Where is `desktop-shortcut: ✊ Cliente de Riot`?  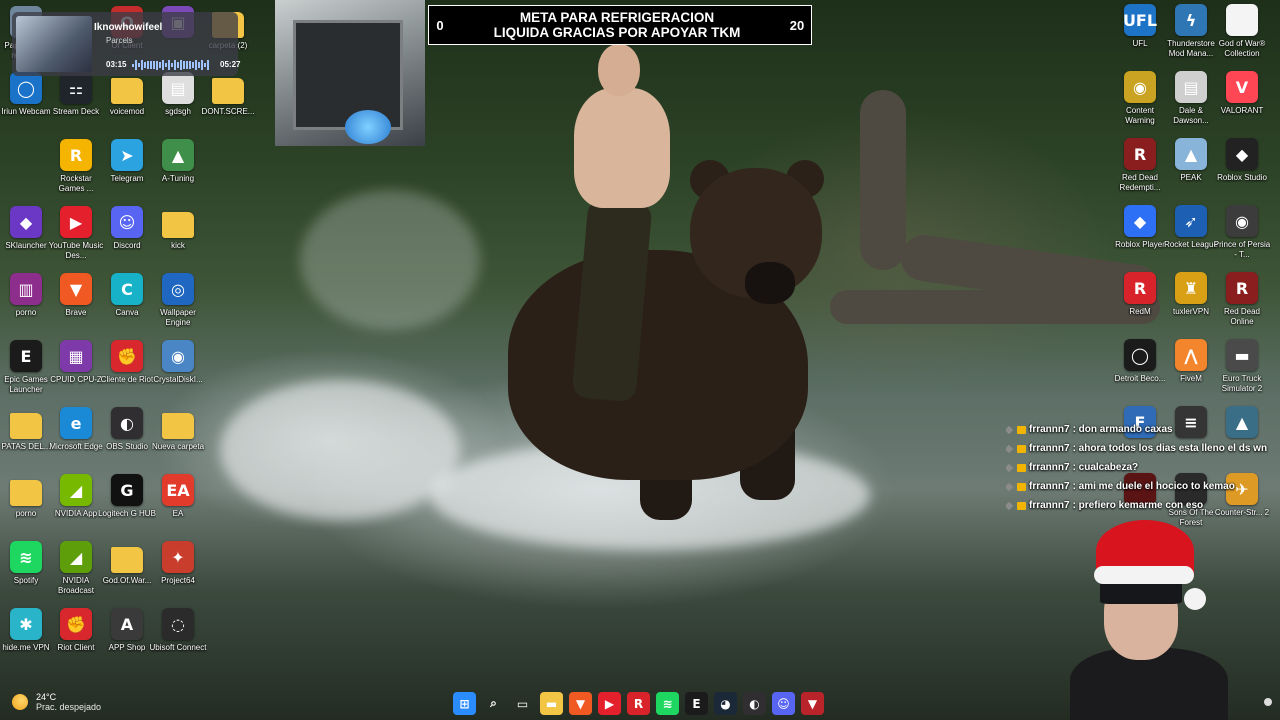 desktop-shortcut: ✊ Cliente de Riot is located at coordinates (127, 372).